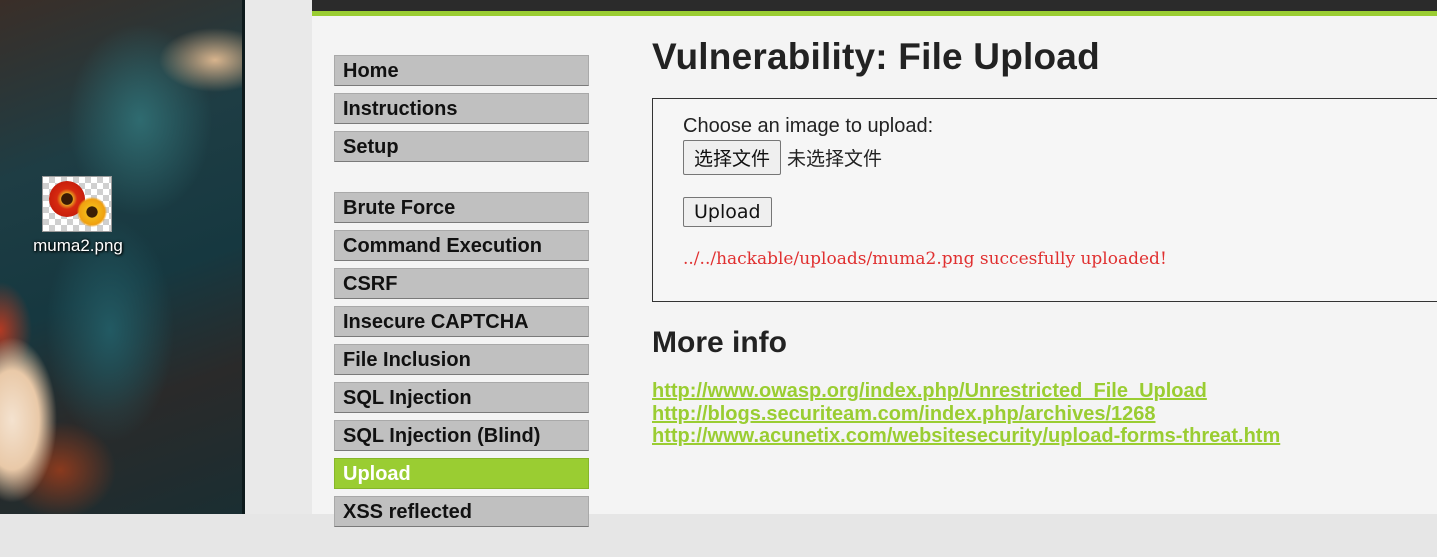 This screenshot has width=1437, height=557. Describe the element at coordinates (835, 159) in the screenshot. I see `no-file-label: 未选择文件` at that location.